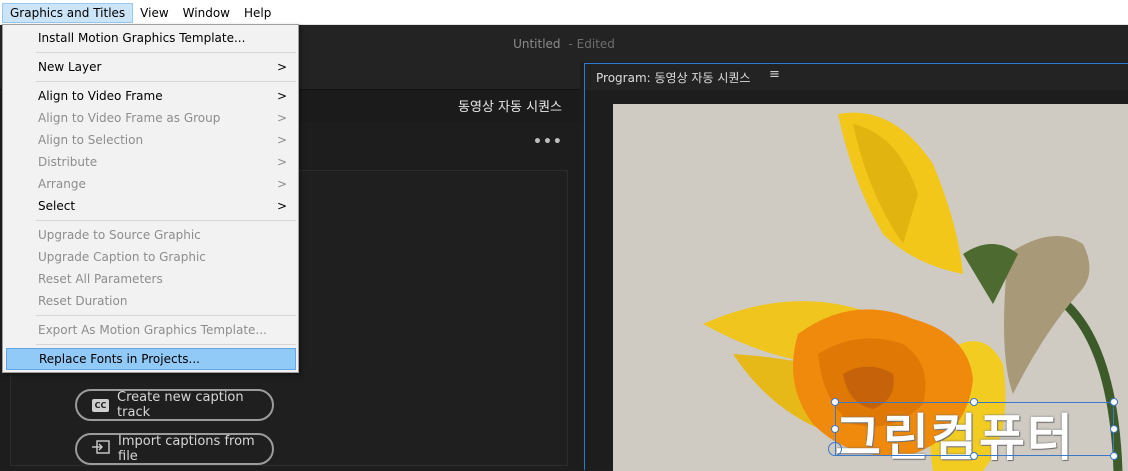 The height and width of the screenshot is (471, 1128). What do you see at coordinates (62, 184) in the screenshot?
I see `menu-item-label: Arrange` at bounding box center [62, 184].